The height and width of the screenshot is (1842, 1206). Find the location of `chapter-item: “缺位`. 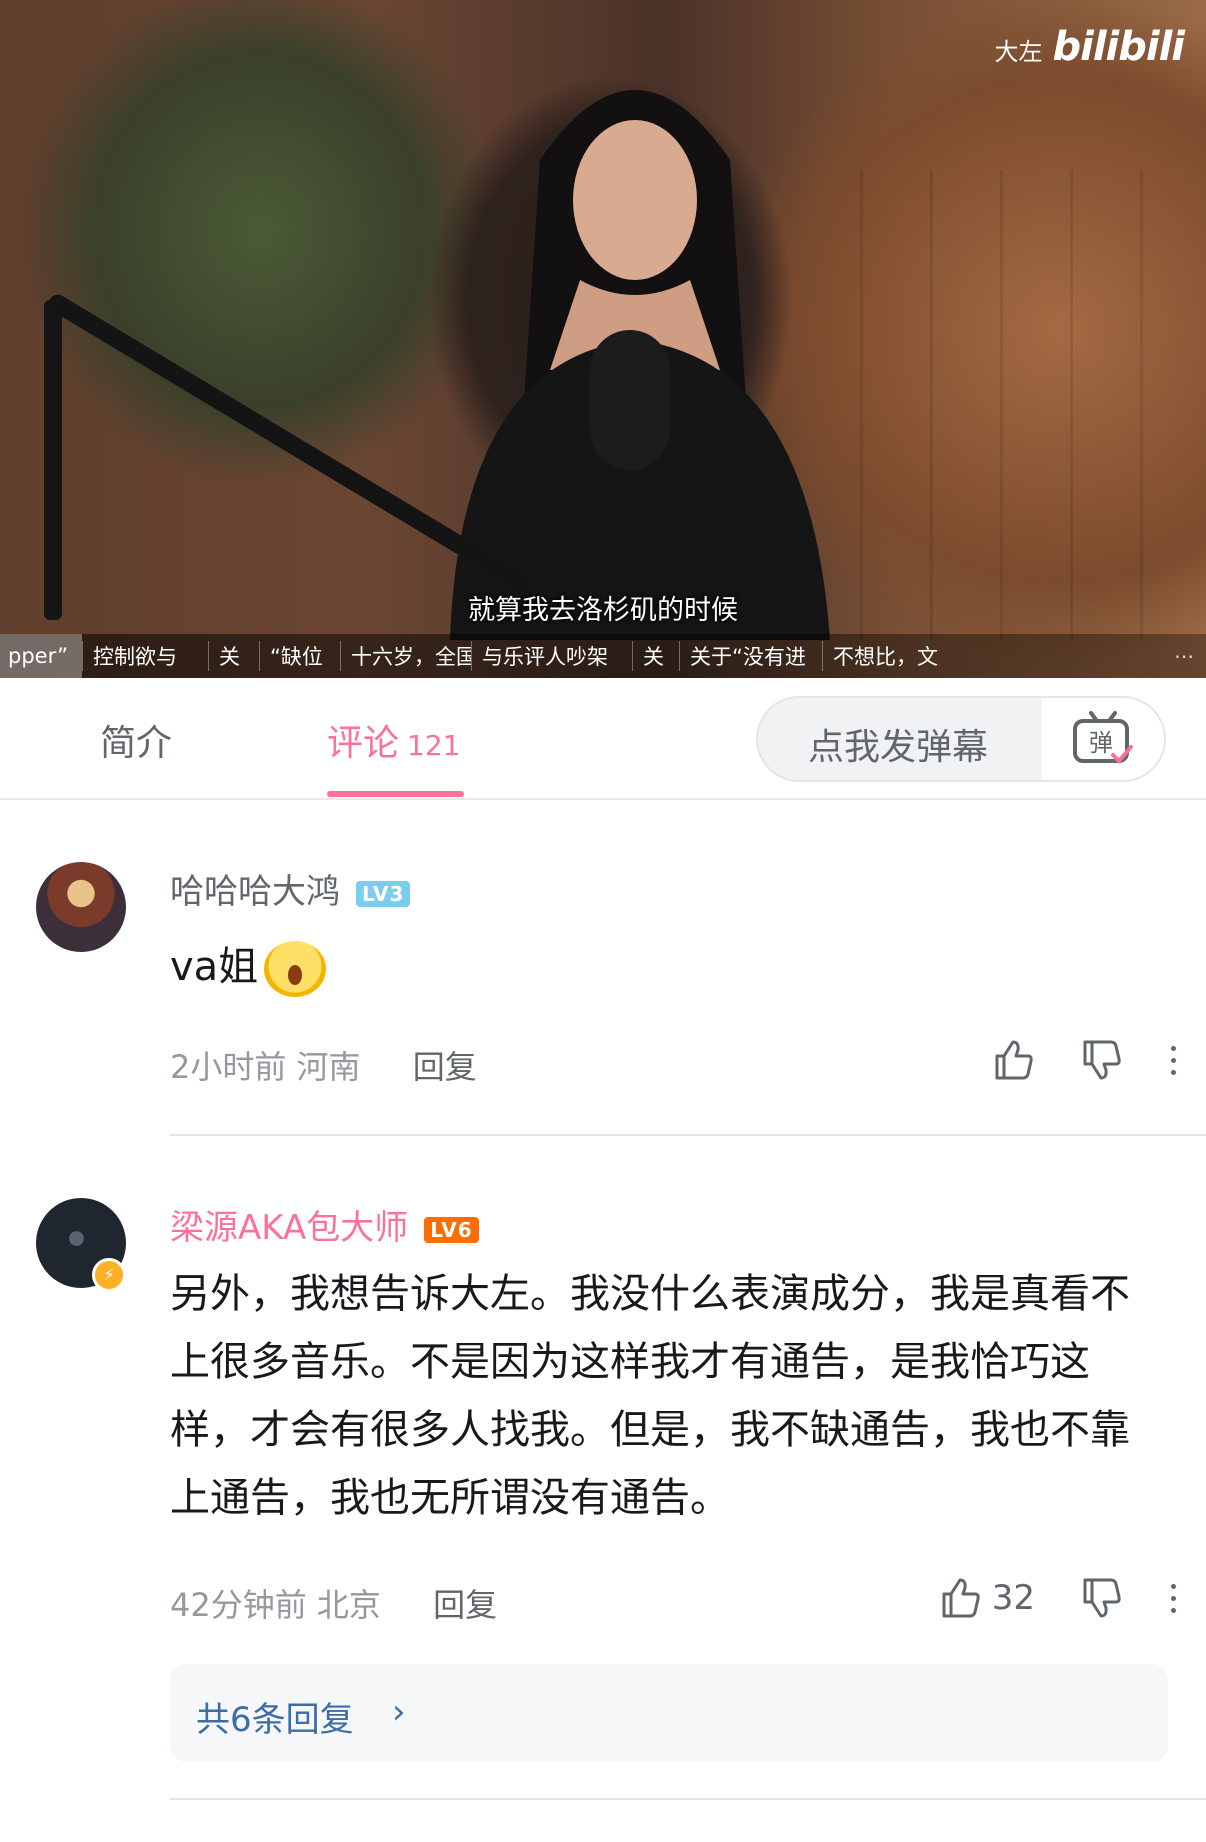

chapter-item: “缺位 is located at coordinates (299, 656).